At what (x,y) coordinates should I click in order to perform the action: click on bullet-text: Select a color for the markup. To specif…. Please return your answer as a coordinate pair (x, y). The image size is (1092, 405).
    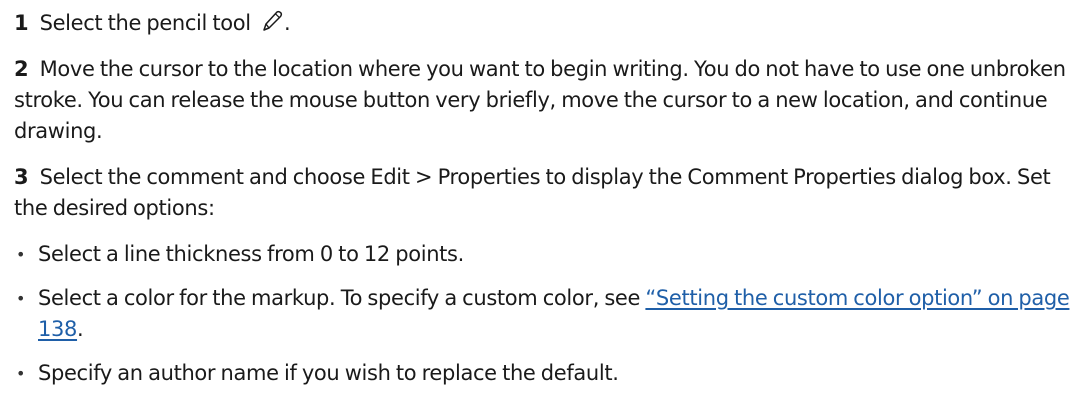
    Looking at the image, I should click on (342, 298).